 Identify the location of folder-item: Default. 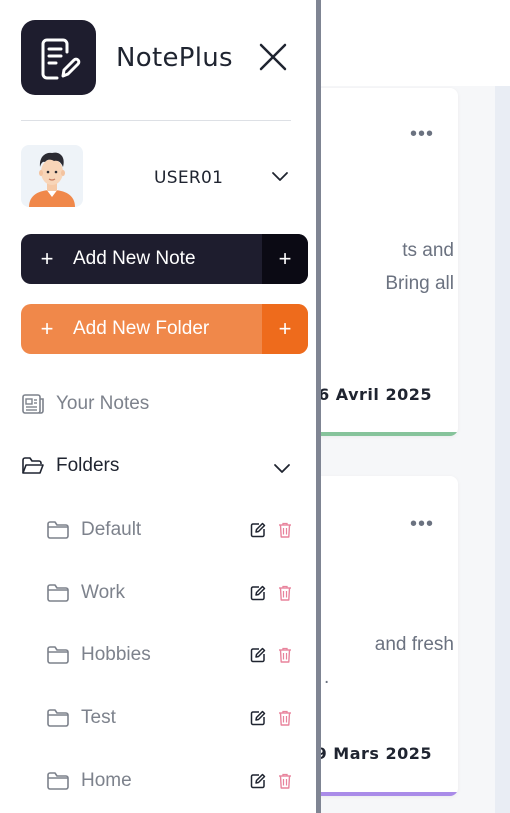
(169, 530).